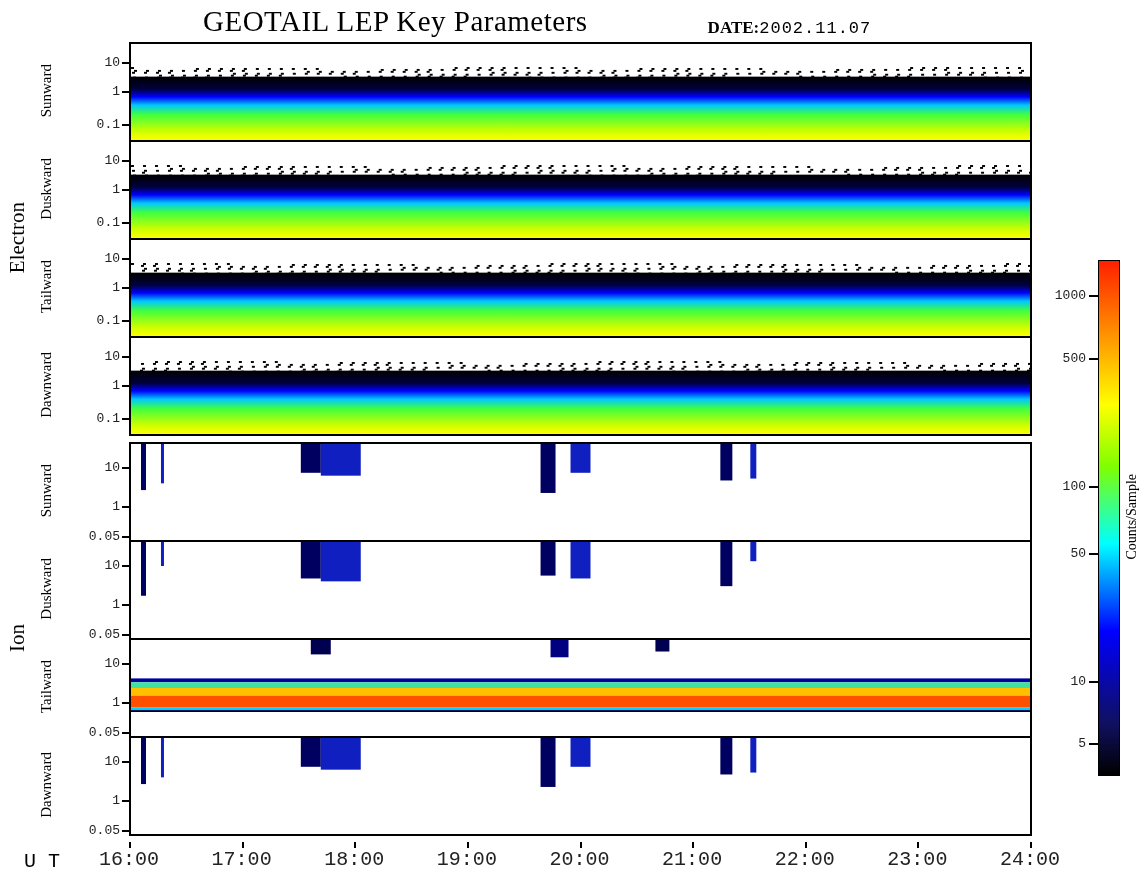 Image resolution: width=1142 pixels, height=880 pixels. What do you see at coordinates (1078, 681) in the screenshot?
I see `colorbar-tick-label: 10` at bounding box center [1078, 681].